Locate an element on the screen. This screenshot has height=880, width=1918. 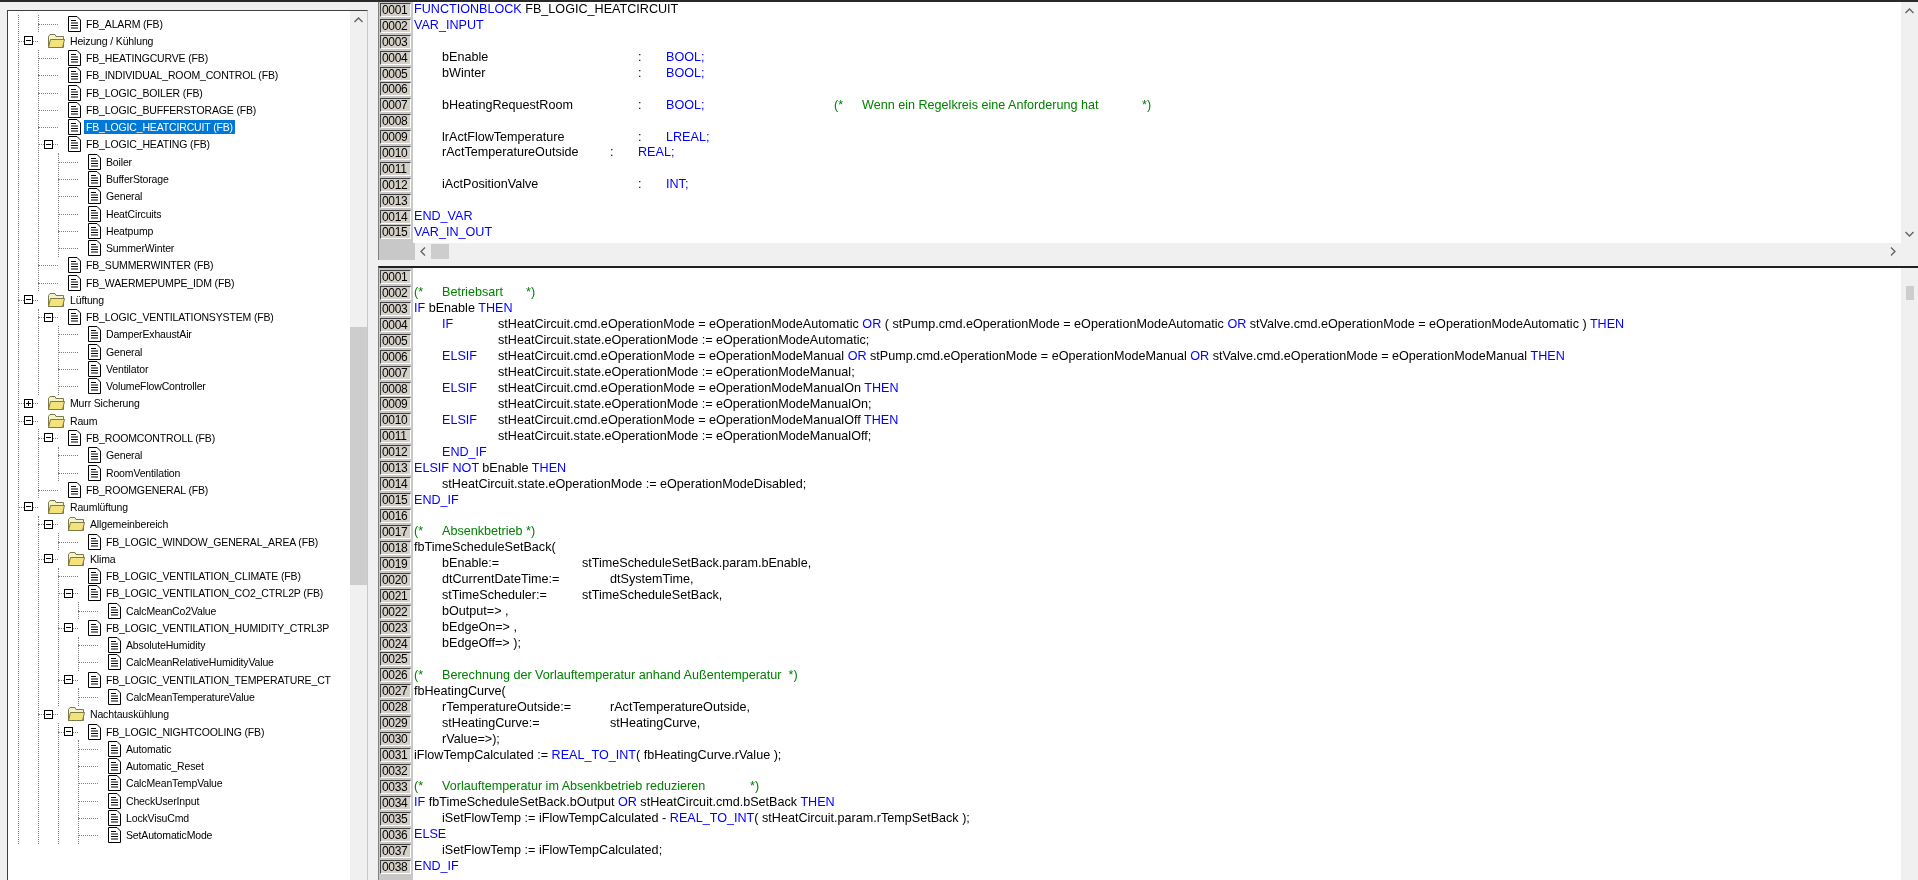
code-line: IF bEnable THEN is located at coordinates (463, 309).